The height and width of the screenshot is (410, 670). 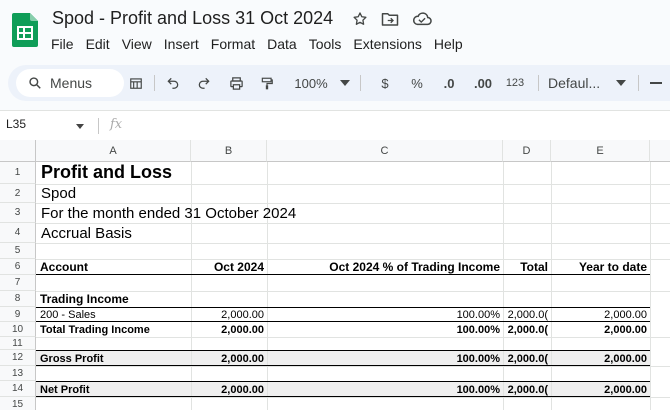 What do you see at coordinates (204, 83) in the screenshot?
I see `redo-icon` at bounding box center [204, 83].